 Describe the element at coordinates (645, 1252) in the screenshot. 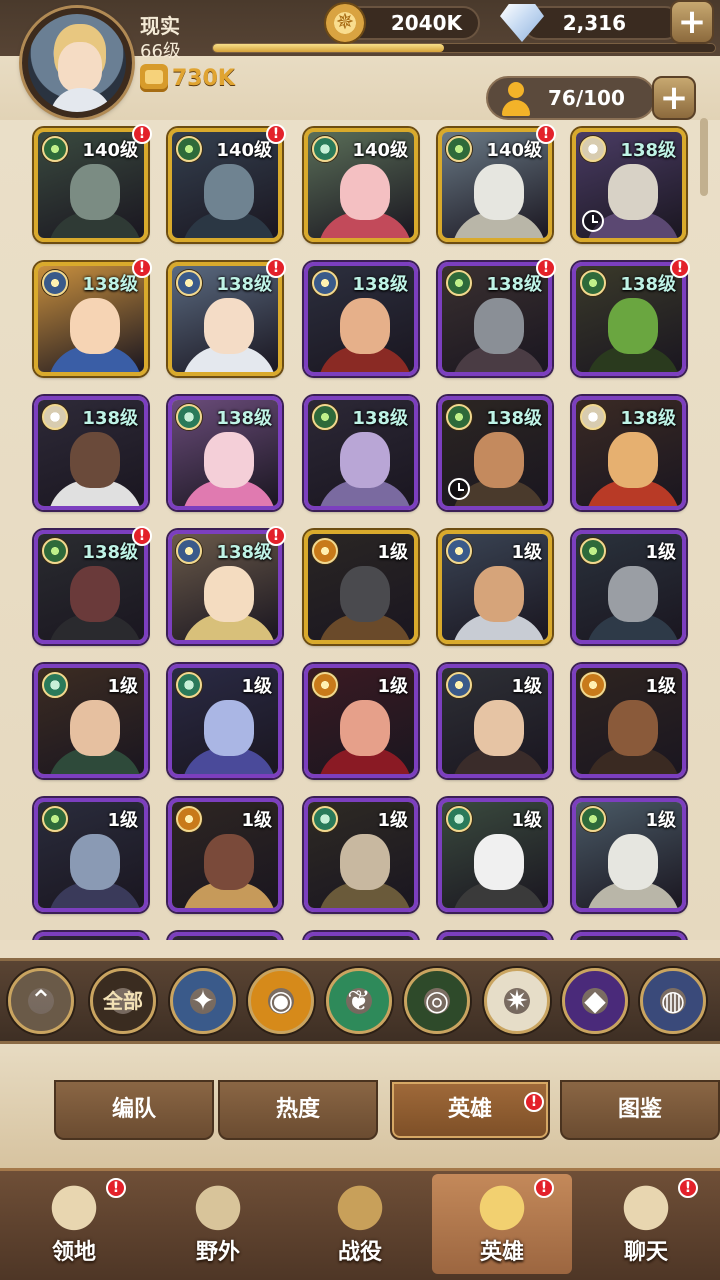

I see `nav-label: 聊天` at that location.